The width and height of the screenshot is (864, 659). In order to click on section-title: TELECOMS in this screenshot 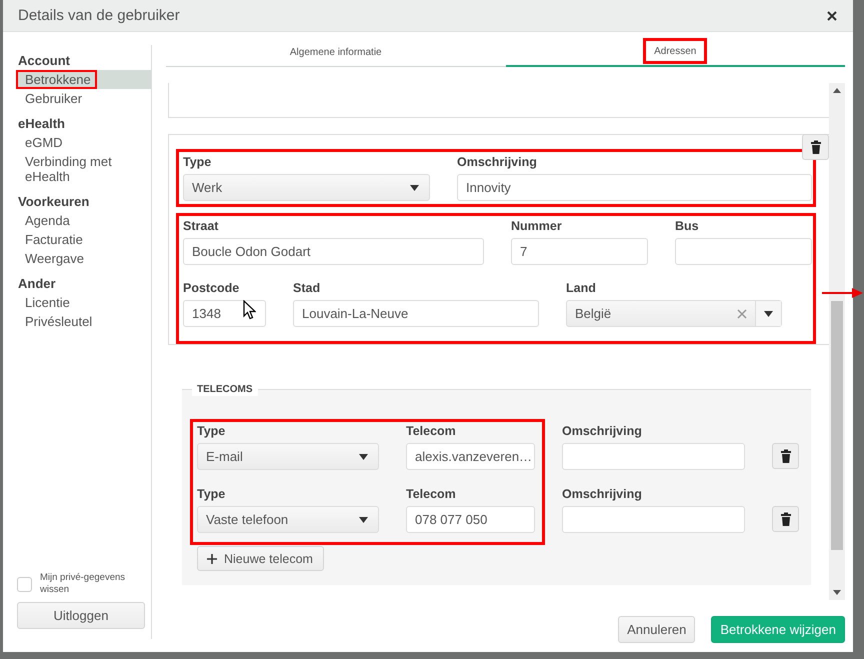, I will do `click(225, 389)`.